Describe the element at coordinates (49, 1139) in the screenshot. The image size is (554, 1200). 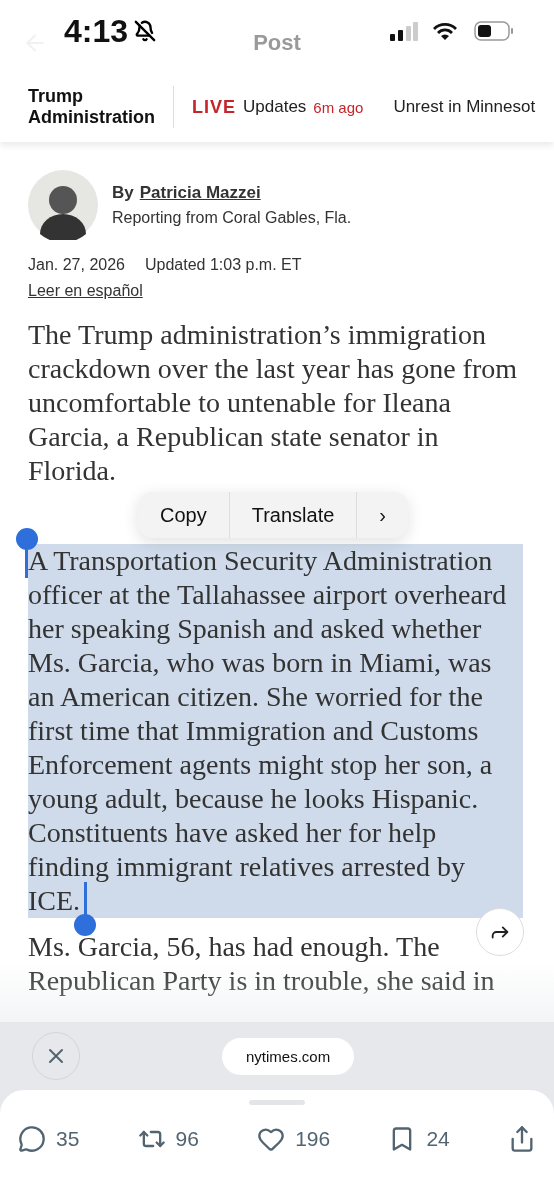
I see `reply-action: 35` at that location.